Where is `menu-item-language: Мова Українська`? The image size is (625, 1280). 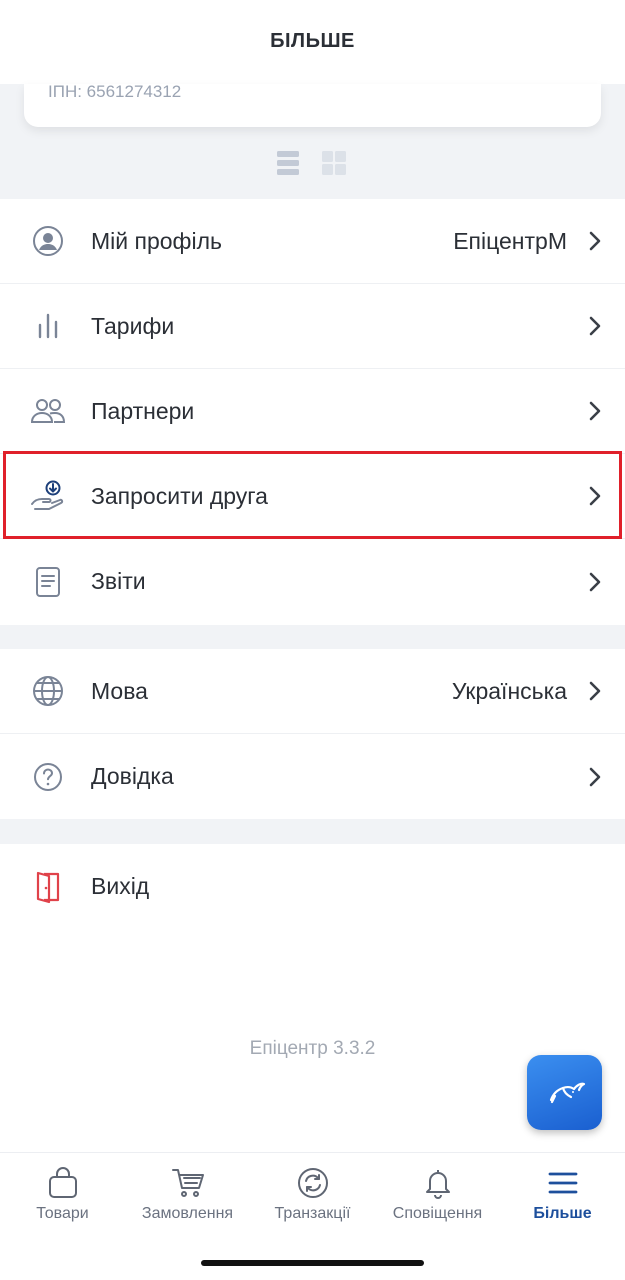 menu-item-language: Мова Українська is located at coordinates (312, 691).